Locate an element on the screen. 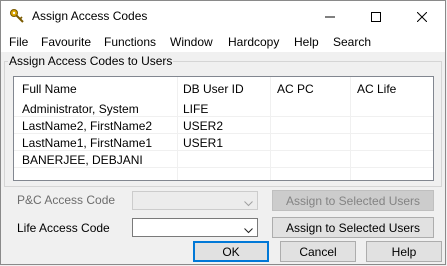 This screenshot has height=266, width=447. title-bar: Assign Access Codes is located at coordinates (223, 16).